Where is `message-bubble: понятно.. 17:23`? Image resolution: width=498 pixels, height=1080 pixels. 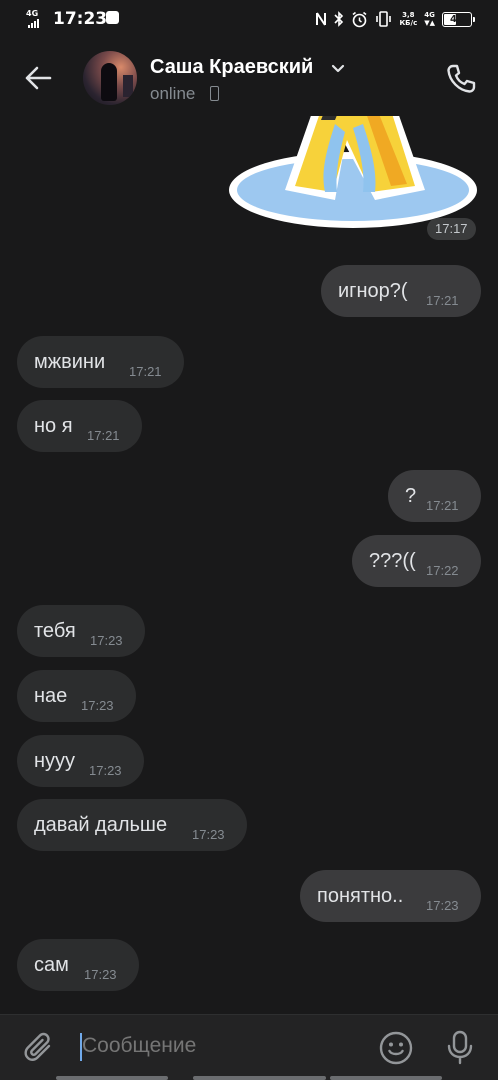 message-bubble: понятно.. 17:23 is located at coordinates (390, 896).